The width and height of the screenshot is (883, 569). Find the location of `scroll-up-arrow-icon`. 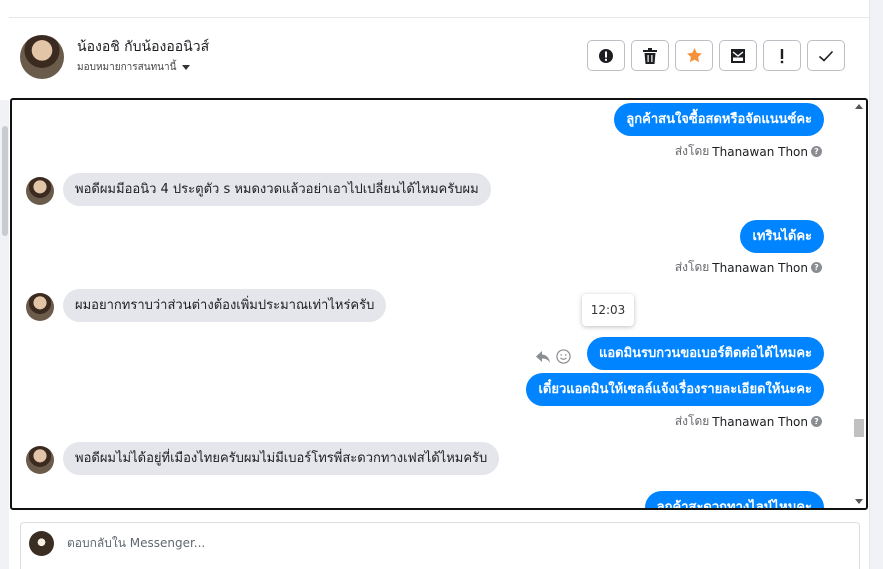

scroll-up-arrow-icon is located at coordinates (859, 106).